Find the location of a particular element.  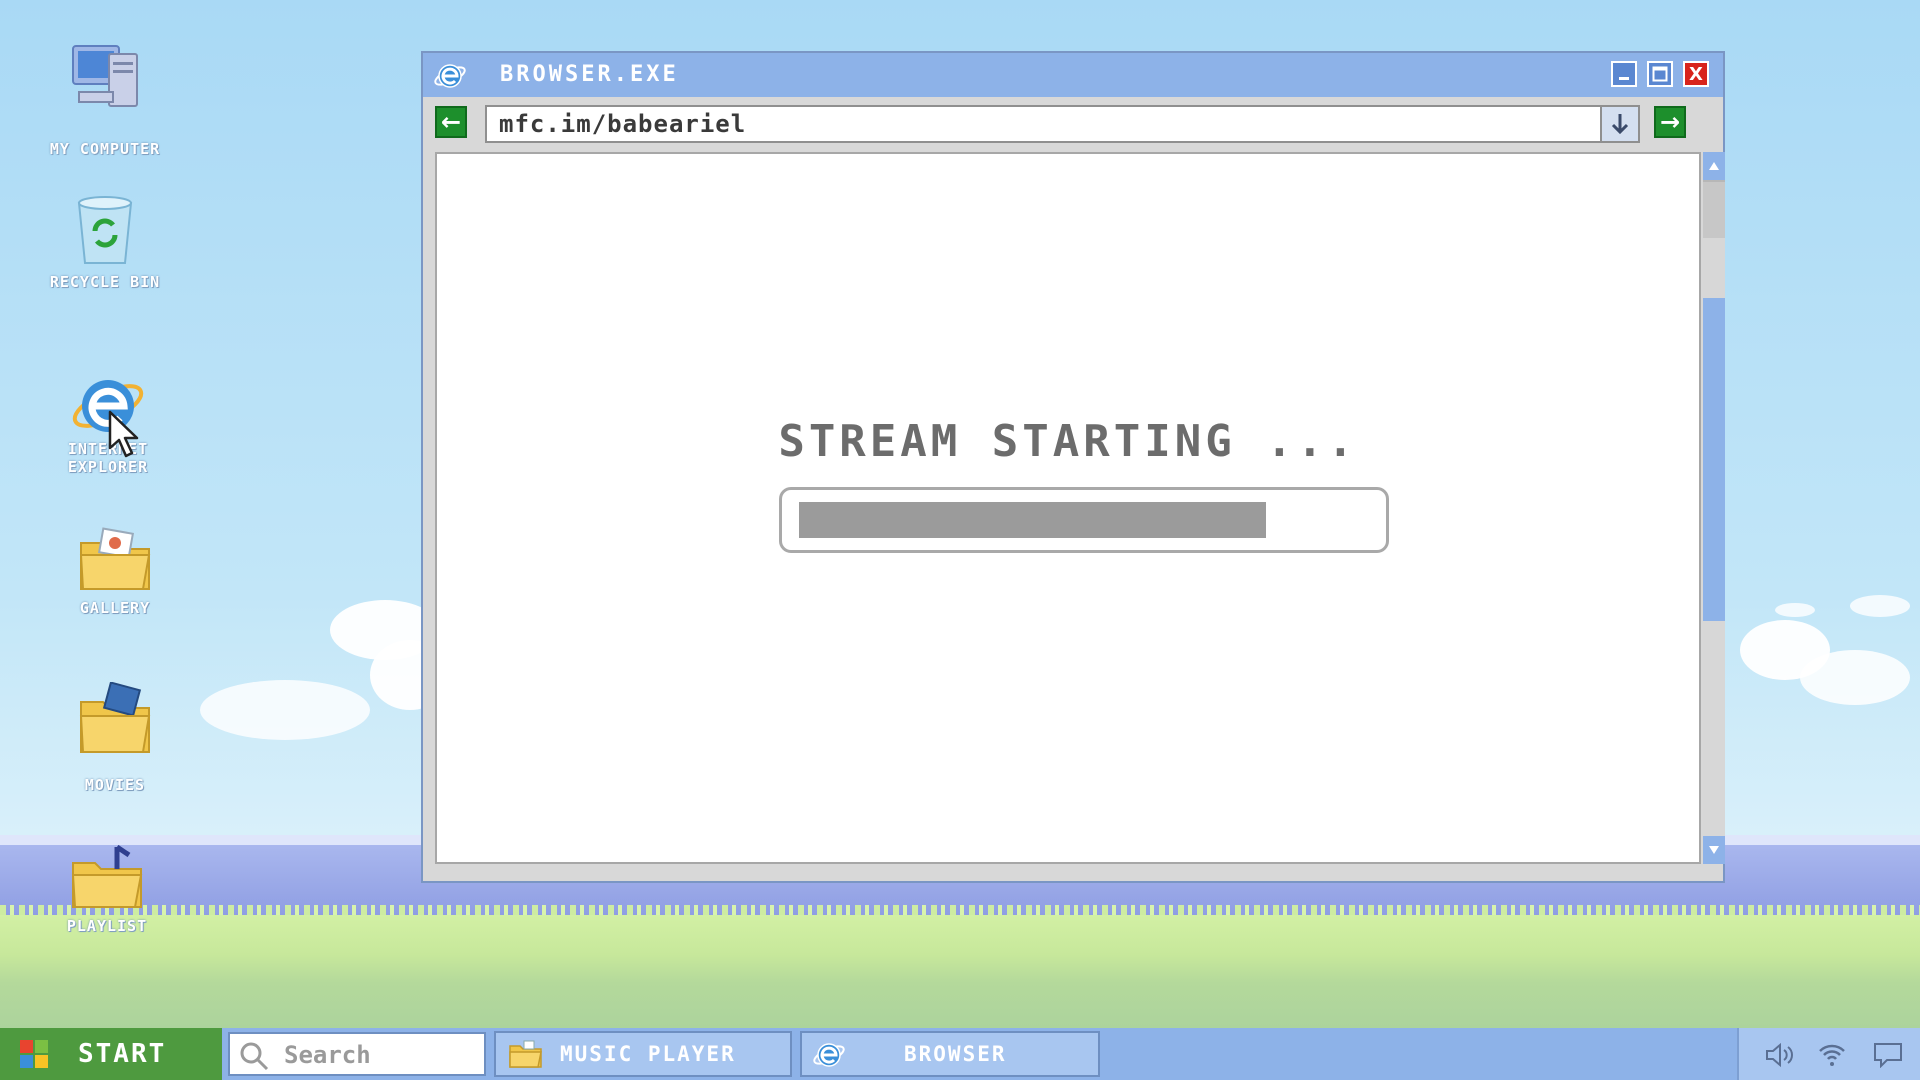

desktop-icon-gallery: GALLERY is located at coordinates (115, 571).